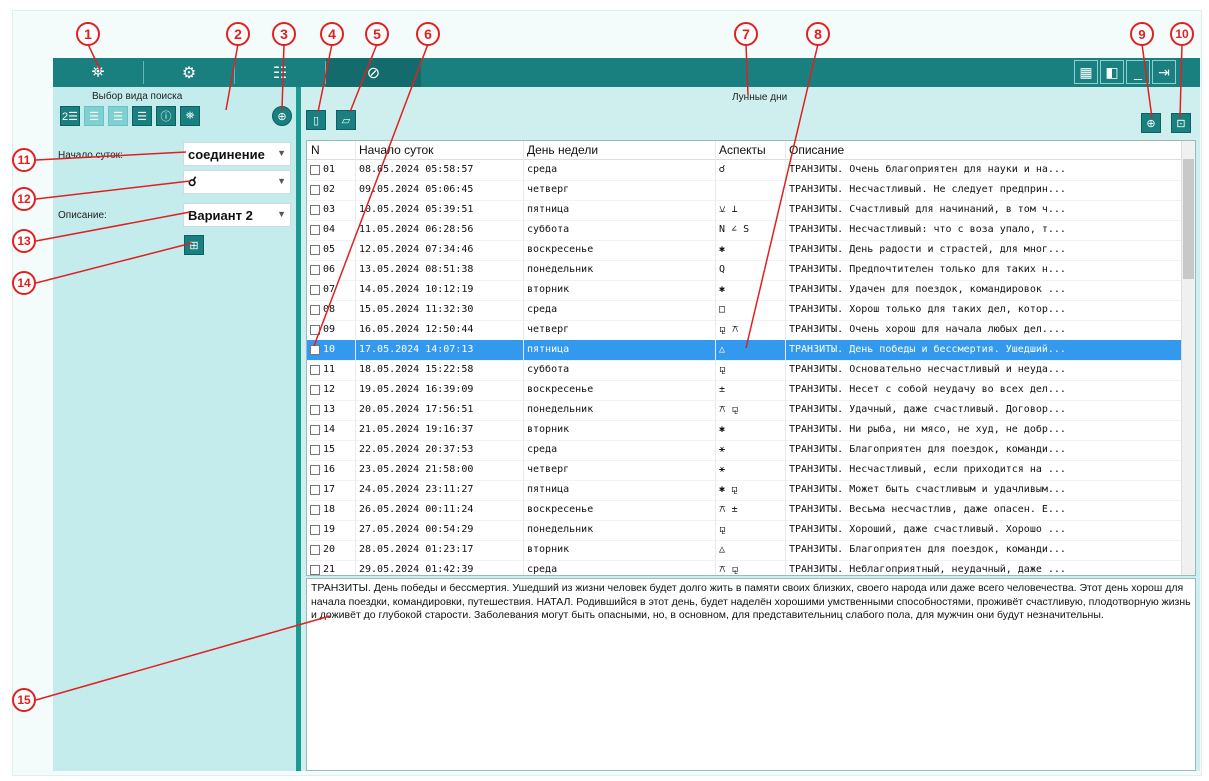  I want to click on callout-10: 10, so click(1182, 34).